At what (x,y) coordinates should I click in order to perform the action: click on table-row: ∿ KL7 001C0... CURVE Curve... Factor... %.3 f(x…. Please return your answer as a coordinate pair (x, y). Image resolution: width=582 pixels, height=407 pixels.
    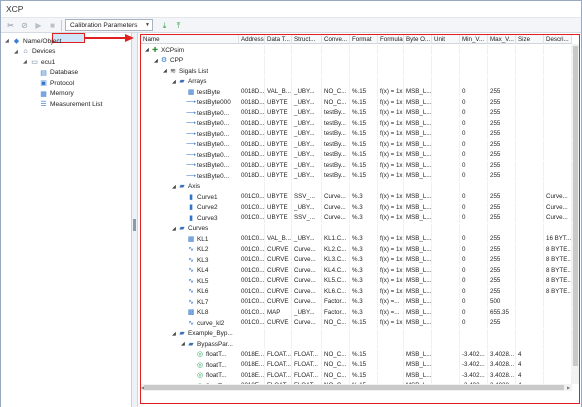
    Looking at the image, I should click on (359, 302).